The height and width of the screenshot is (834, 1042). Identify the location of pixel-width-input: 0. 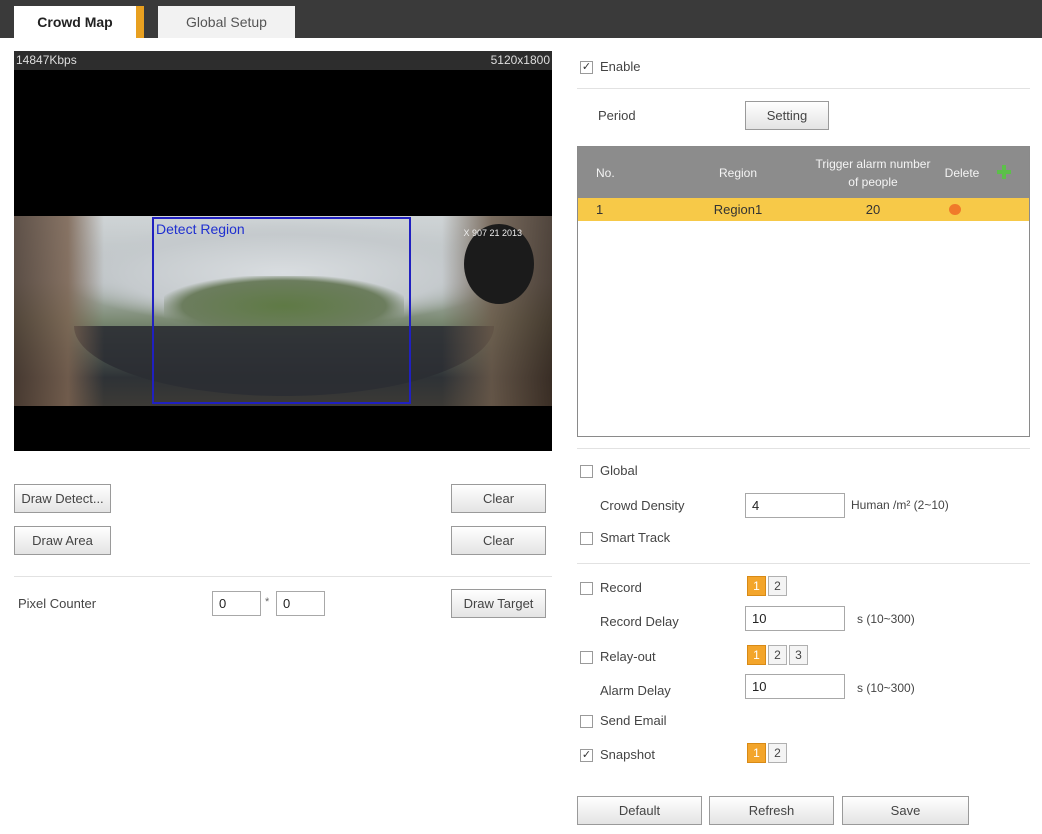
(236, 603).